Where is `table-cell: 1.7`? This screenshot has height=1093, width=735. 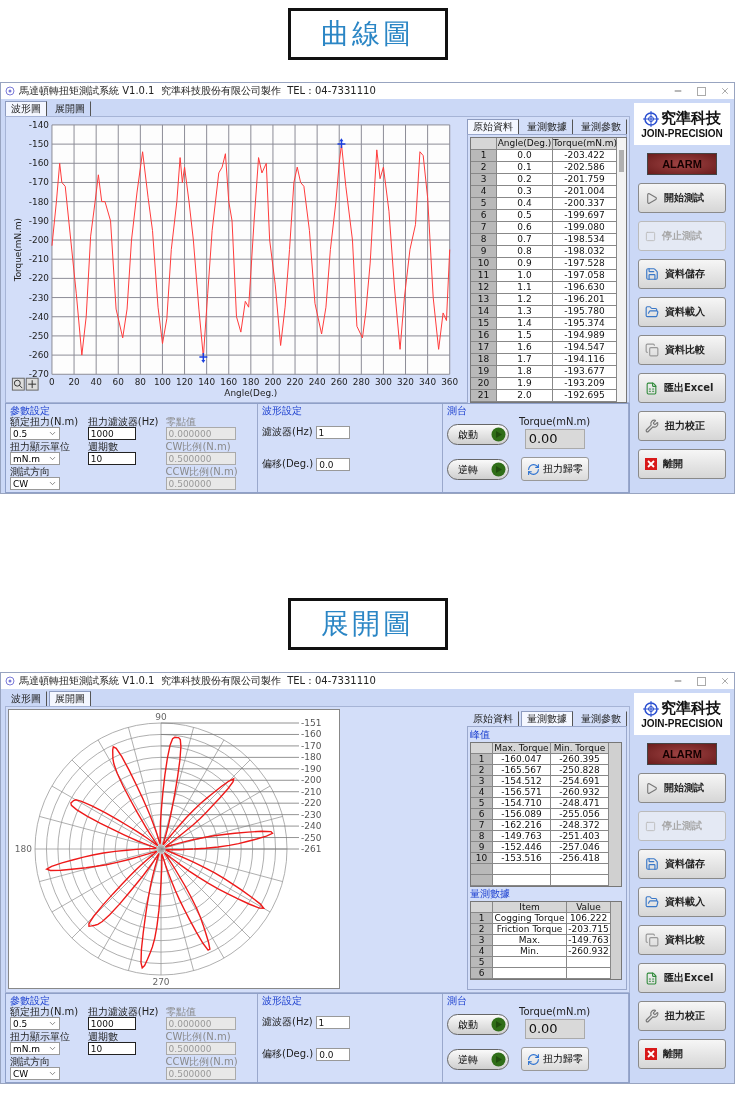 table-cell: 1.7 is located at coordinates (525, 360).